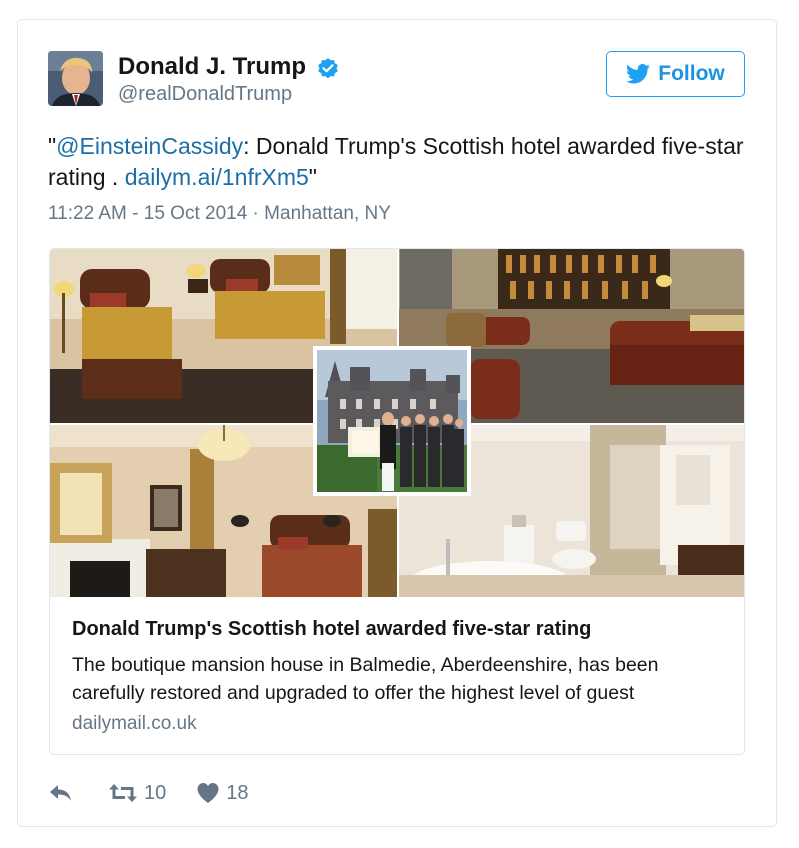 This screenshot has height=848, width=799. I want to click on follow-button: Follow, so click(675, 74).